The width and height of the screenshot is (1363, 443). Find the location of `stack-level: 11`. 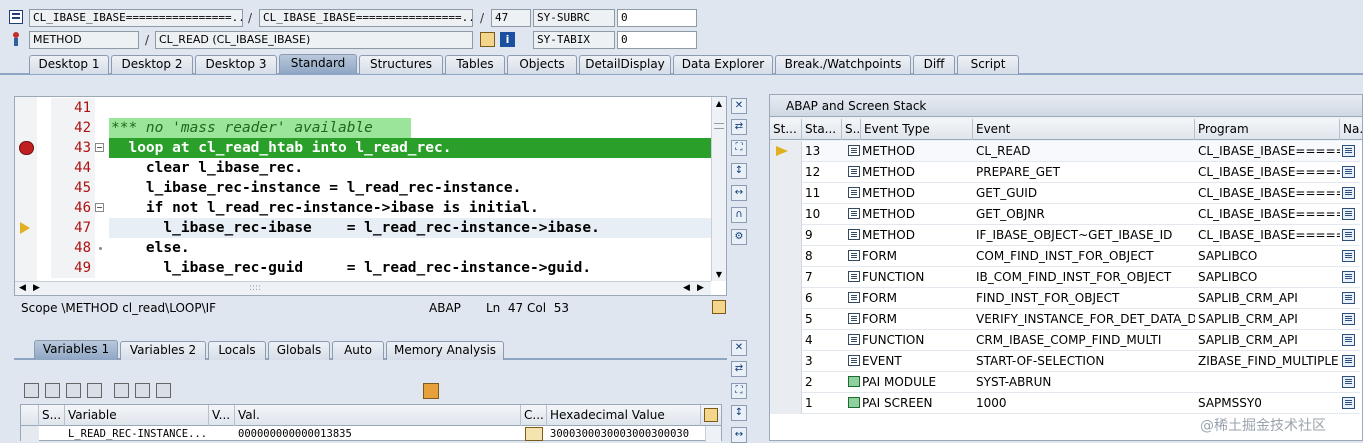

stack-level: 11 is located at coordinates (822, 193).